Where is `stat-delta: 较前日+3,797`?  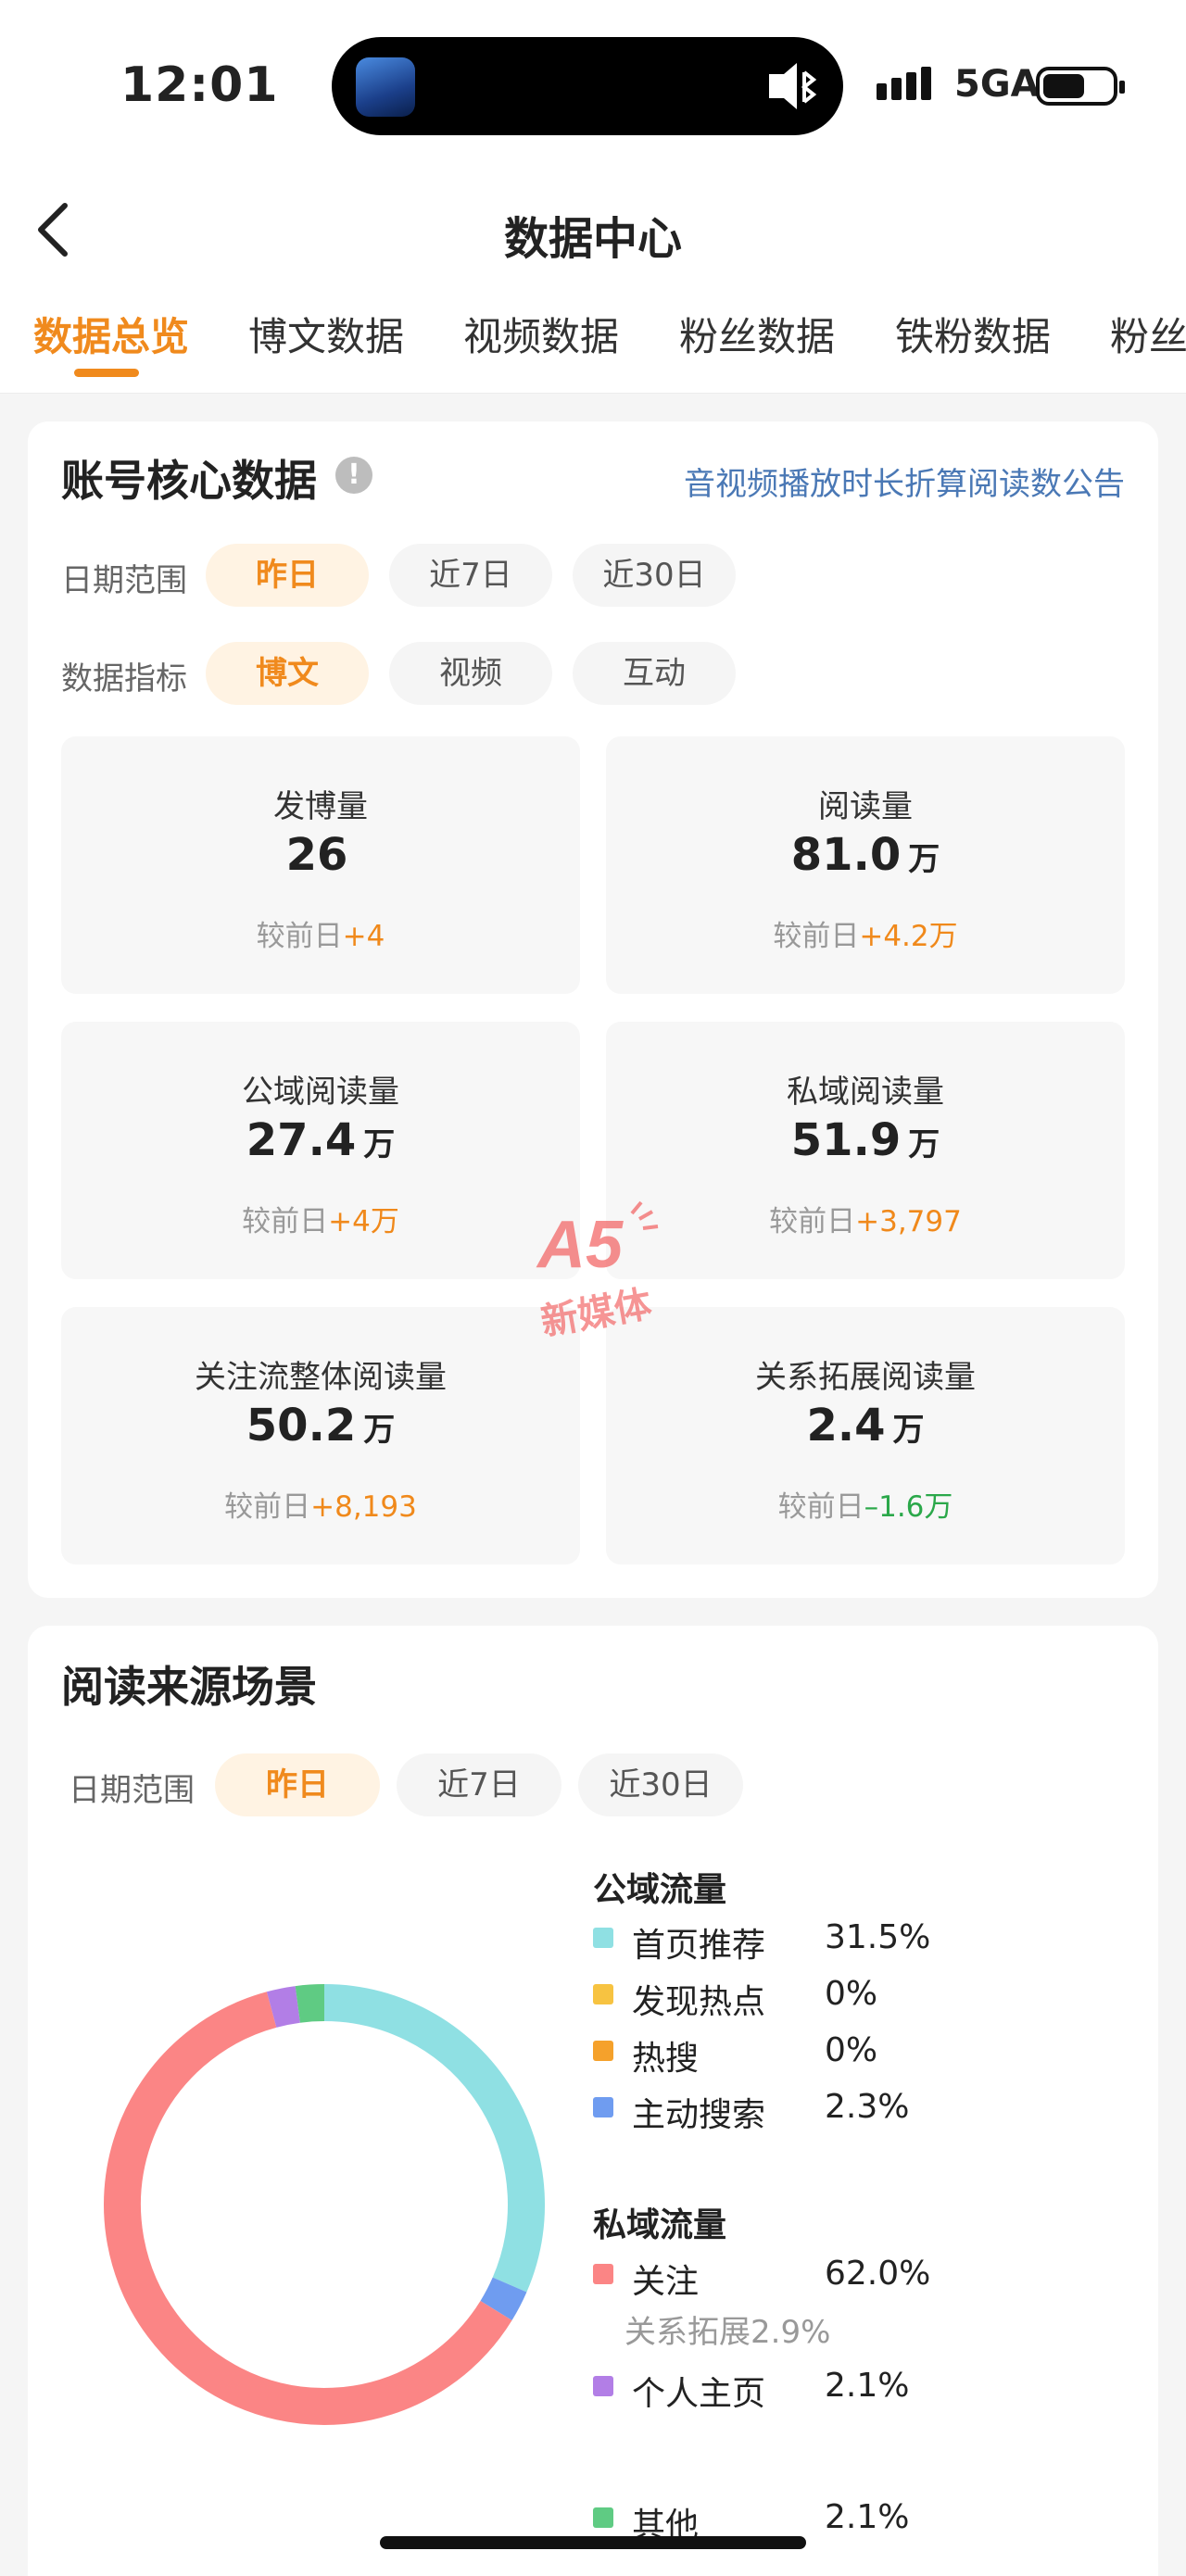
stat-delta: 较前日+3,797 is located at coordinates (865, 1221).